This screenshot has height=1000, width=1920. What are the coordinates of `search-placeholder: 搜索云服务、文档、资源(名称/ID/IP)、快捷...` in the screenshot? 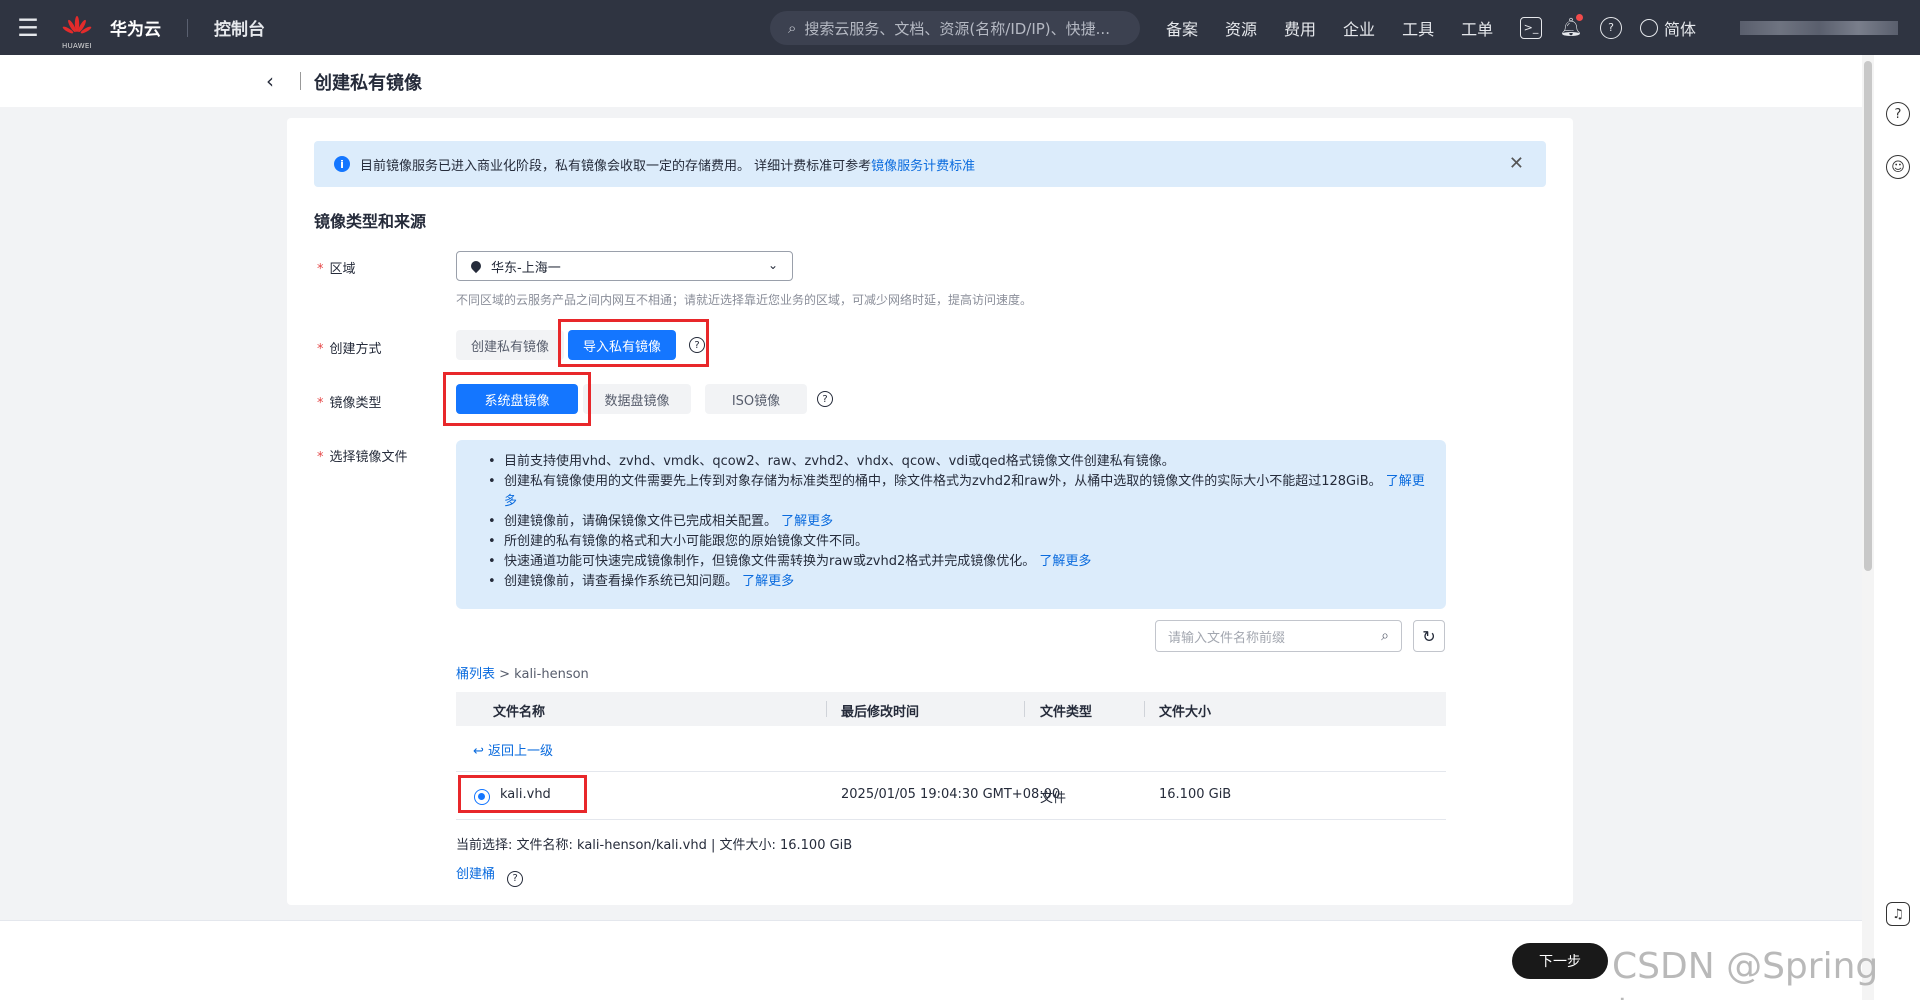 It's located at (957, 28).